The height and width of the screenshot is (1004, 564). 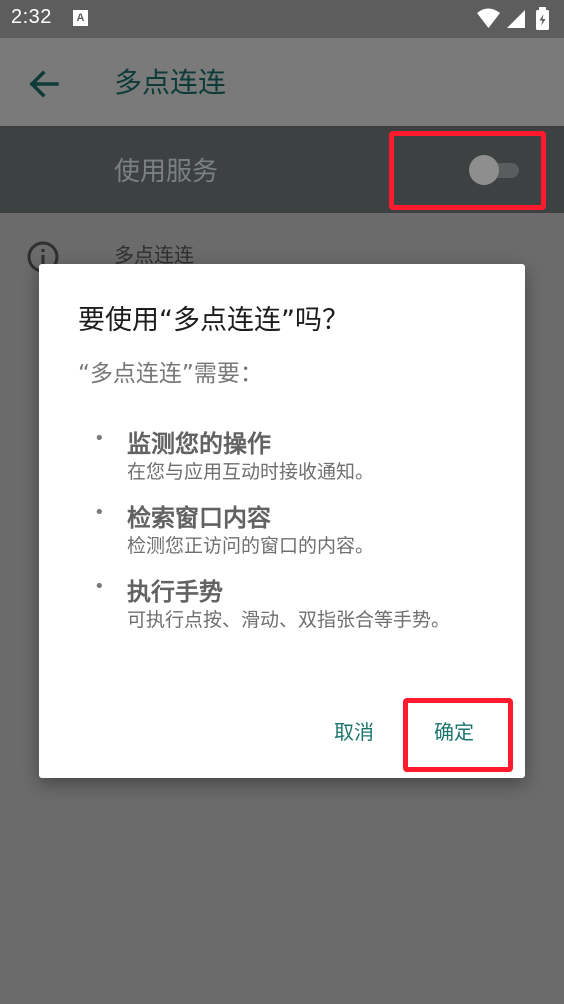 What do you see at coordinates (488, 18) in the screenshot?
I see `wifi-icon` at bounding box center [488, 18].